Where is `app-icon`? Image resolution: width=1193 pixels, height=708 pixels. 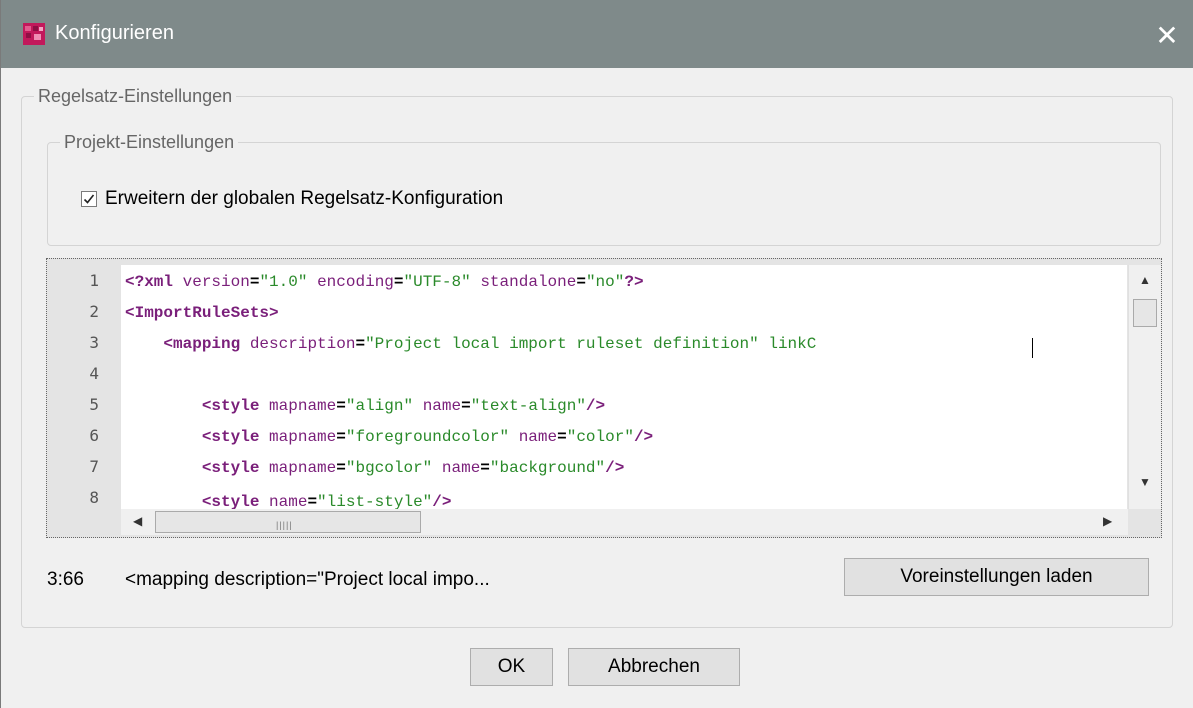
app-icon is located at coordinates (34, 34).